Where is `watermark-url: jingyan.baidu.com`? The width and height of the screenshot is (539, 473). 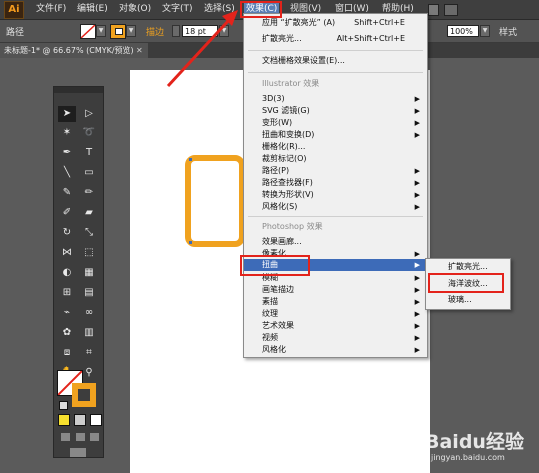 watermark-url: jingyan.baidu.com is located at coordinates (468, 457).